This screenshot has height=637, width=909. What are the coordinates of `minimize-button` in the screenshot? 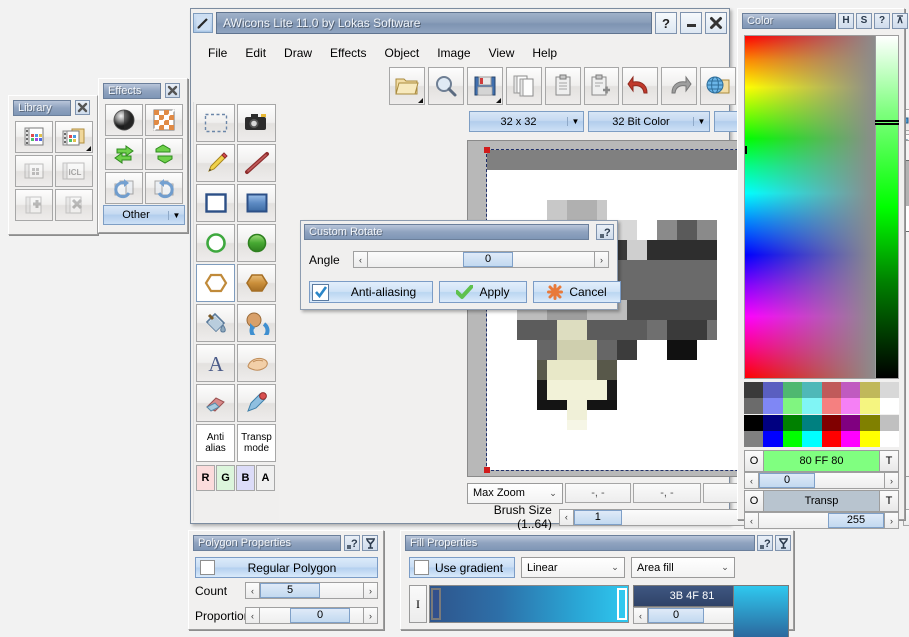 It's located at (691, 23).